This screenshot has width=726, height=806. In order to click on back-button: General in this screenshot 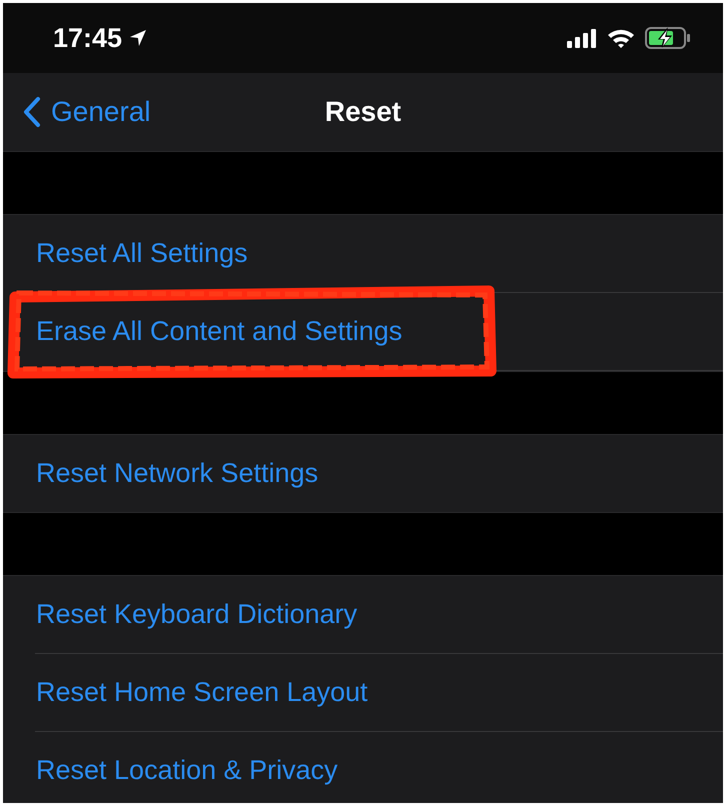, I will do `click(80, 112)`.